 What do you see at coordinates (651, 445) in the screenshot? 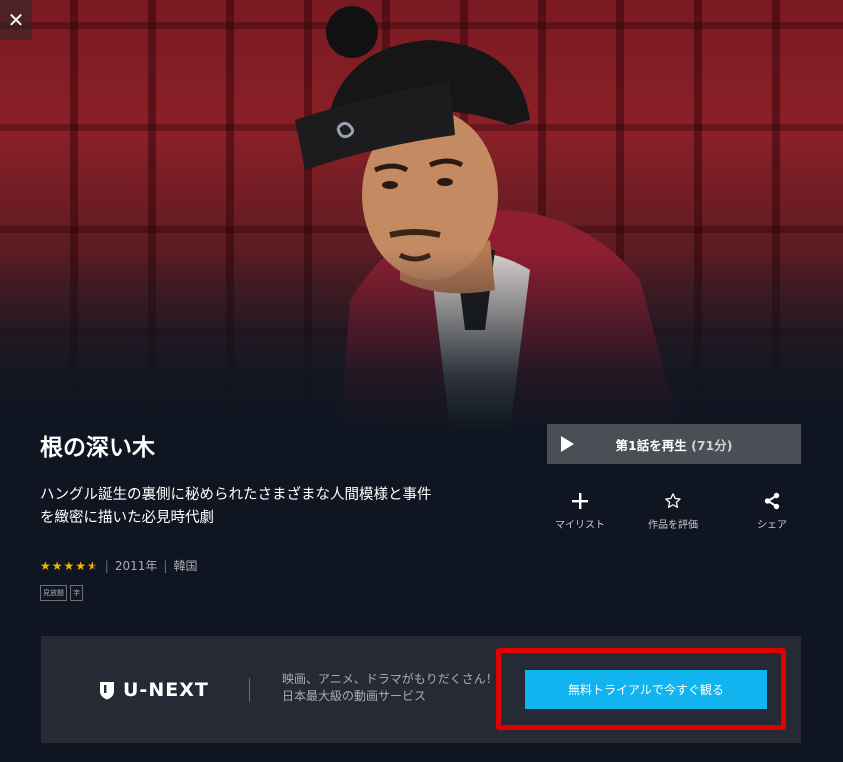
I see `play-label-text: 第1話を再生` at bounding box center [651, 445].